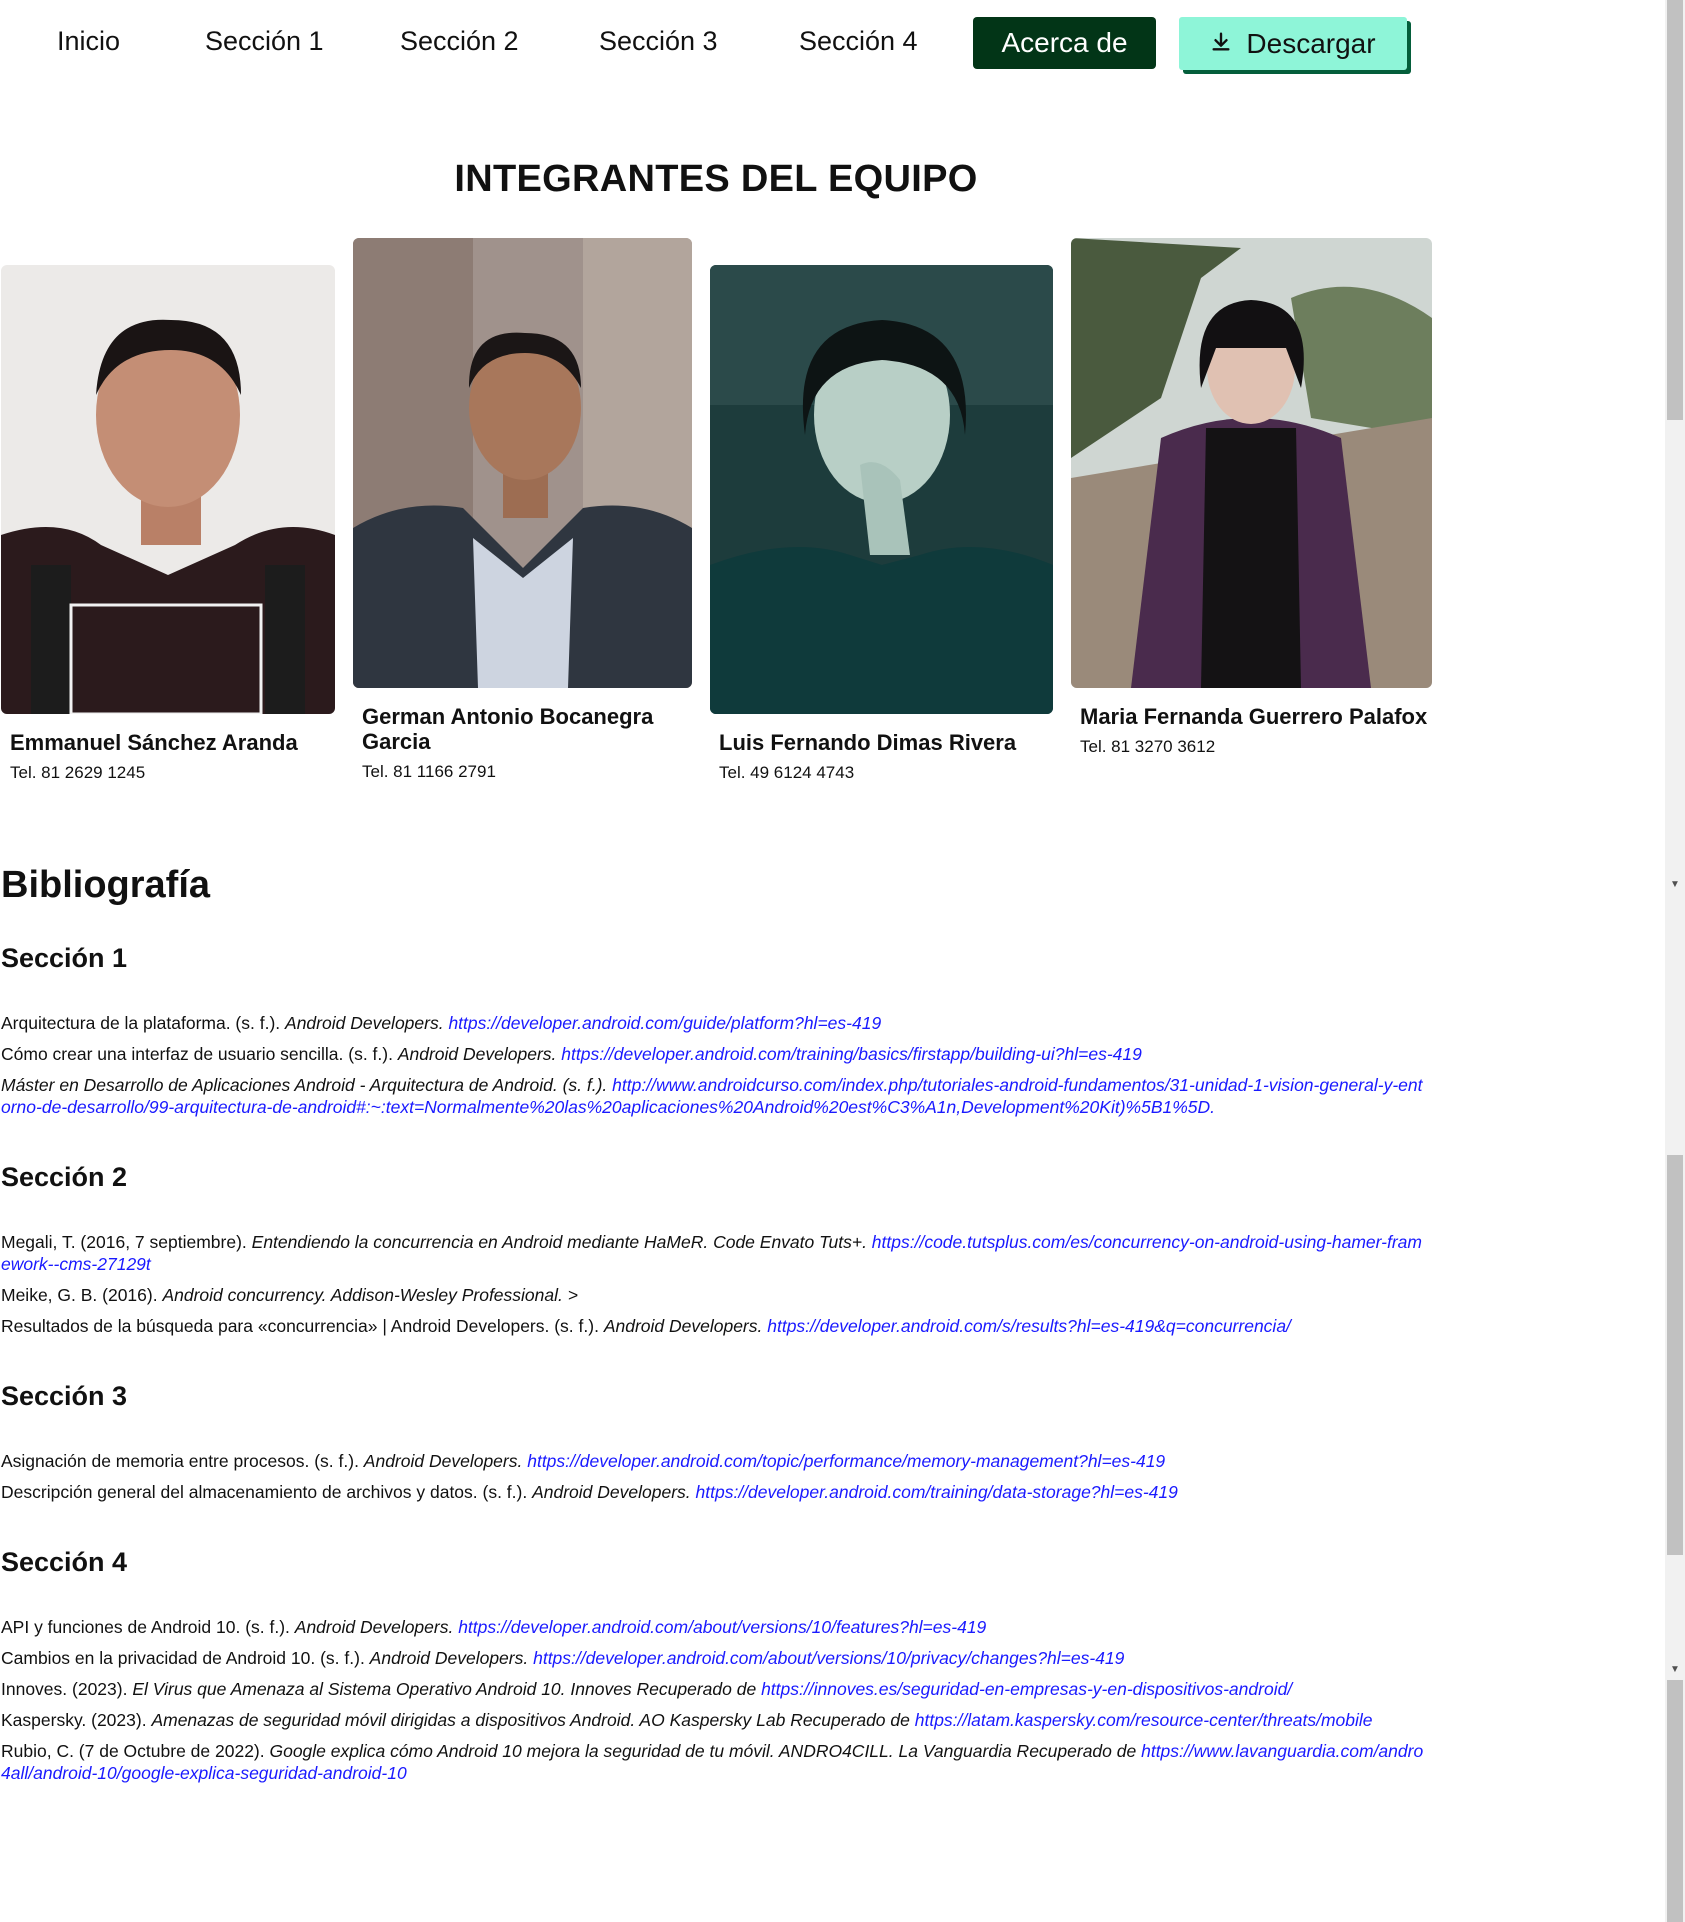  Describe the element at coordinates (1675, 1801) in the screenshot. I see `scrollbar-thumb-tertiary` at that location.